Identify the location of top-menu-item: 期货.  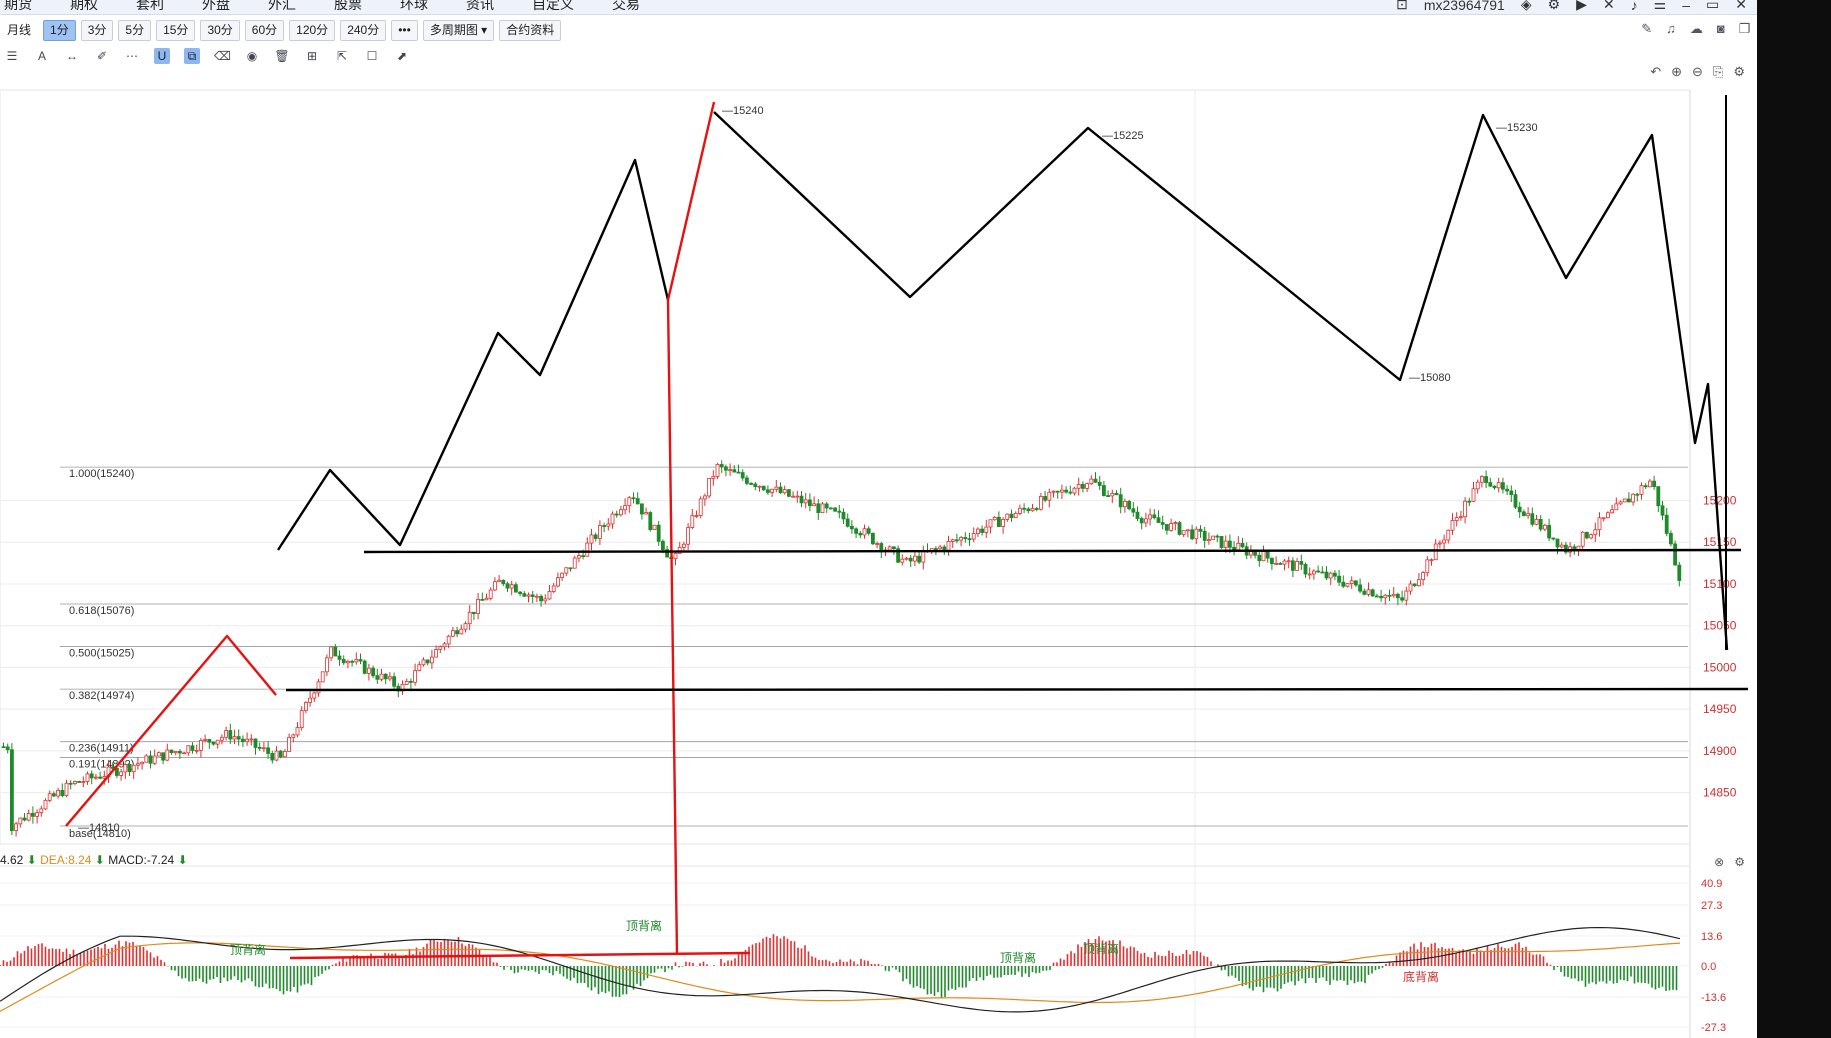
(18, 7).